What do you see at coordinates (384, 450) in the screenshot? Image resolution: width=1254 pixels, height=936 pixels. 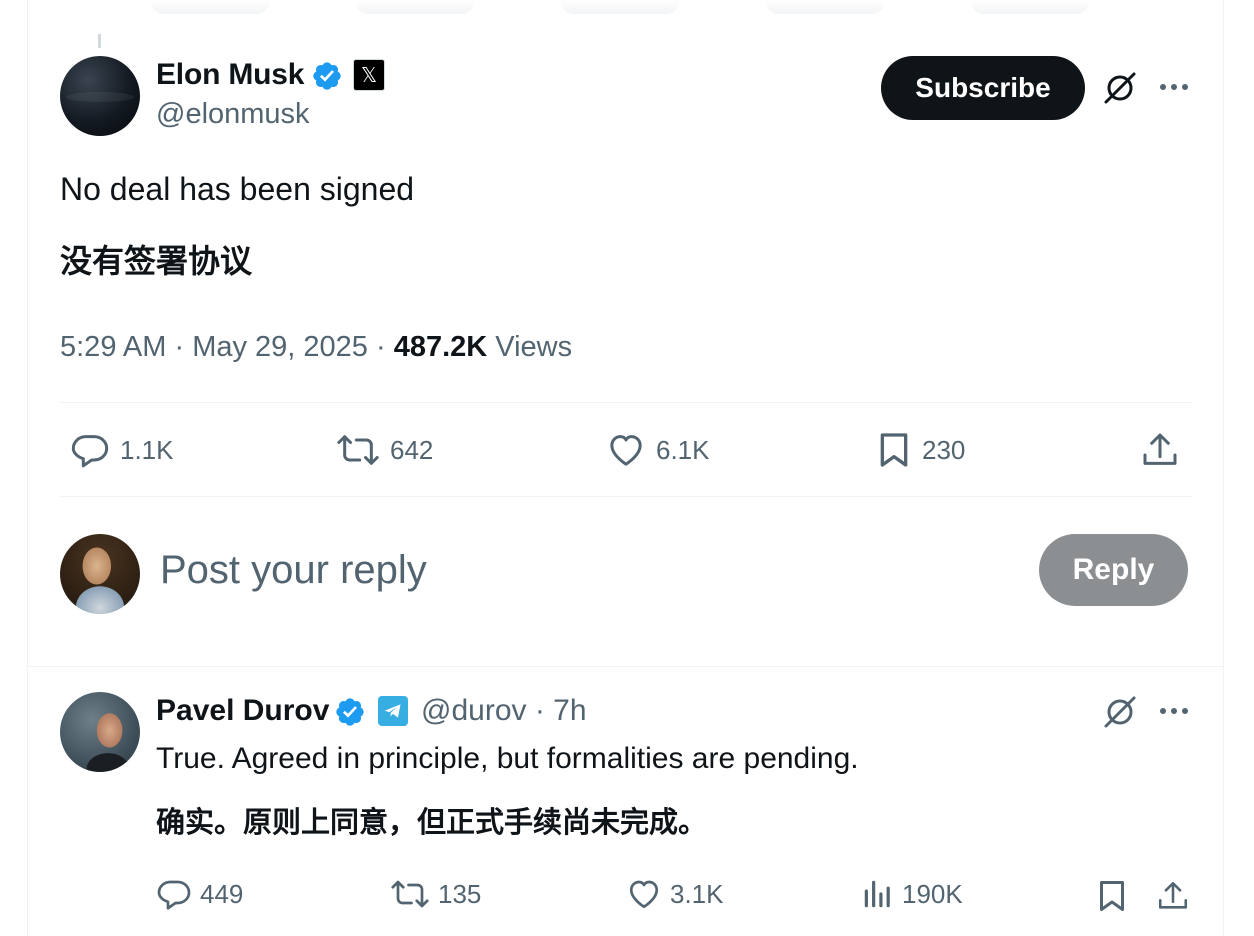 I see `repost-action: 642` at bounding box center [384, 450].